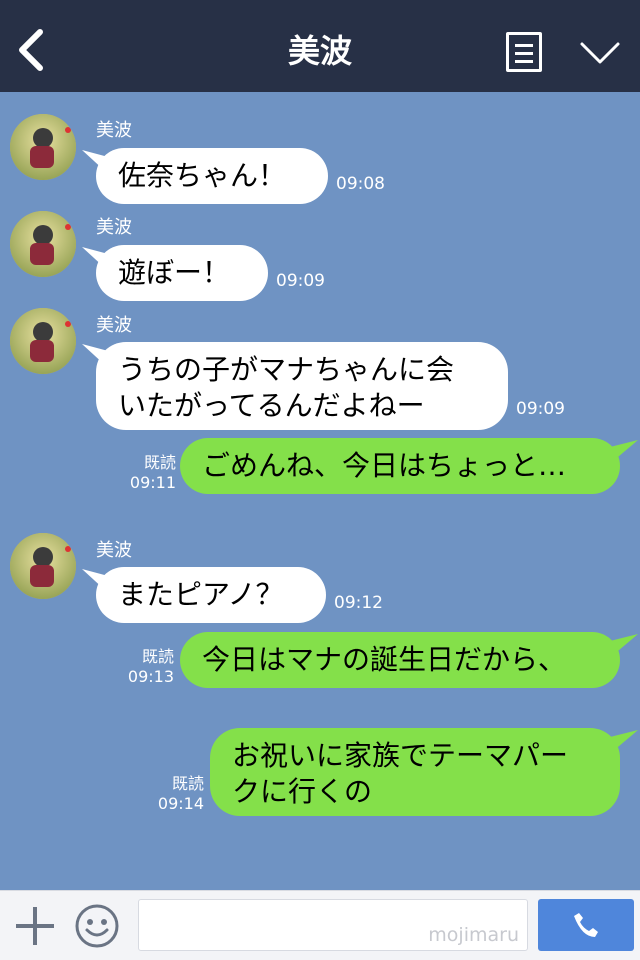 The height and width of the screenshot is (960, 640). I want to click on read-receipt: 既読 09:11, so click(144, 473).